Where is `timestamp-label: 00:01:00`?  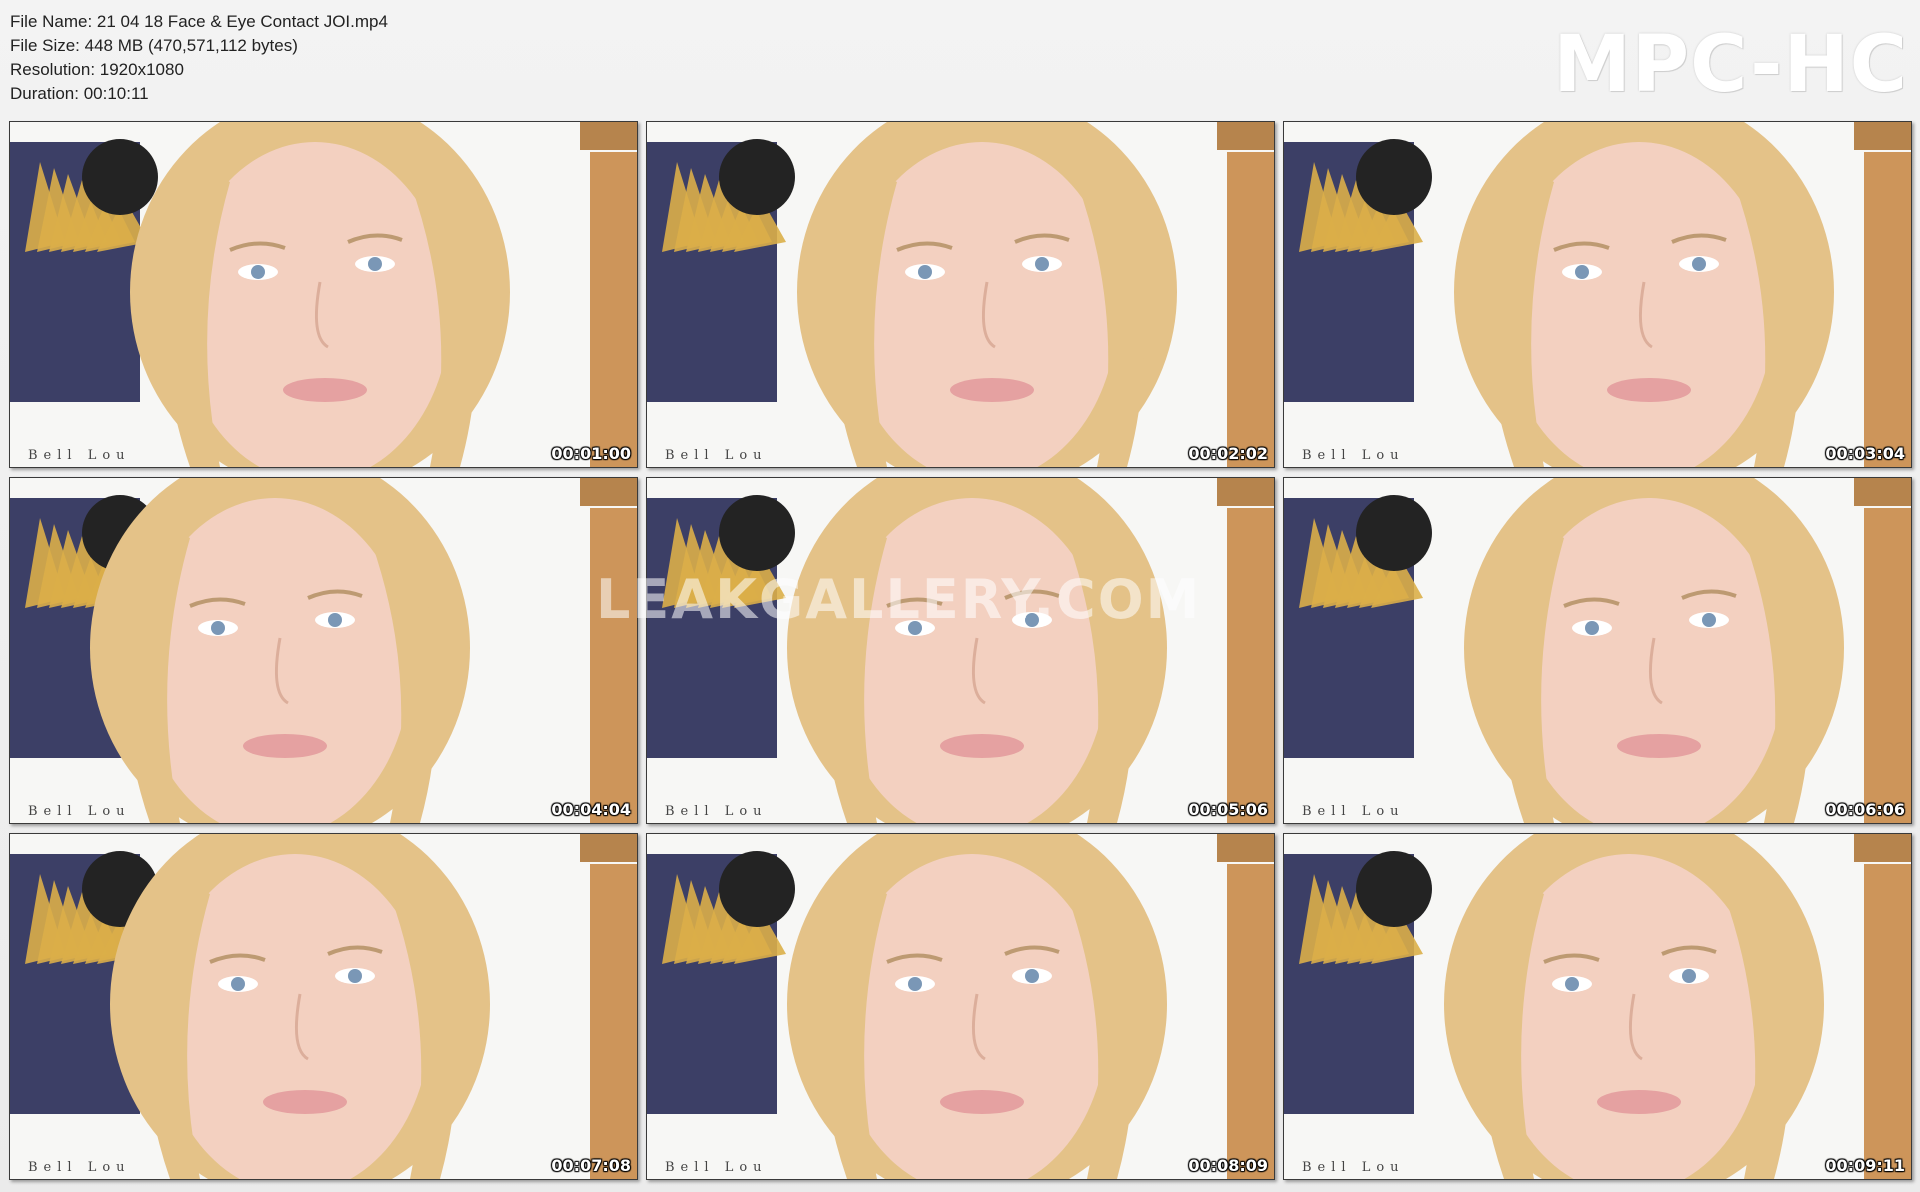
timestamp-label: 00:01:00 is located at coordinates (591, 453).